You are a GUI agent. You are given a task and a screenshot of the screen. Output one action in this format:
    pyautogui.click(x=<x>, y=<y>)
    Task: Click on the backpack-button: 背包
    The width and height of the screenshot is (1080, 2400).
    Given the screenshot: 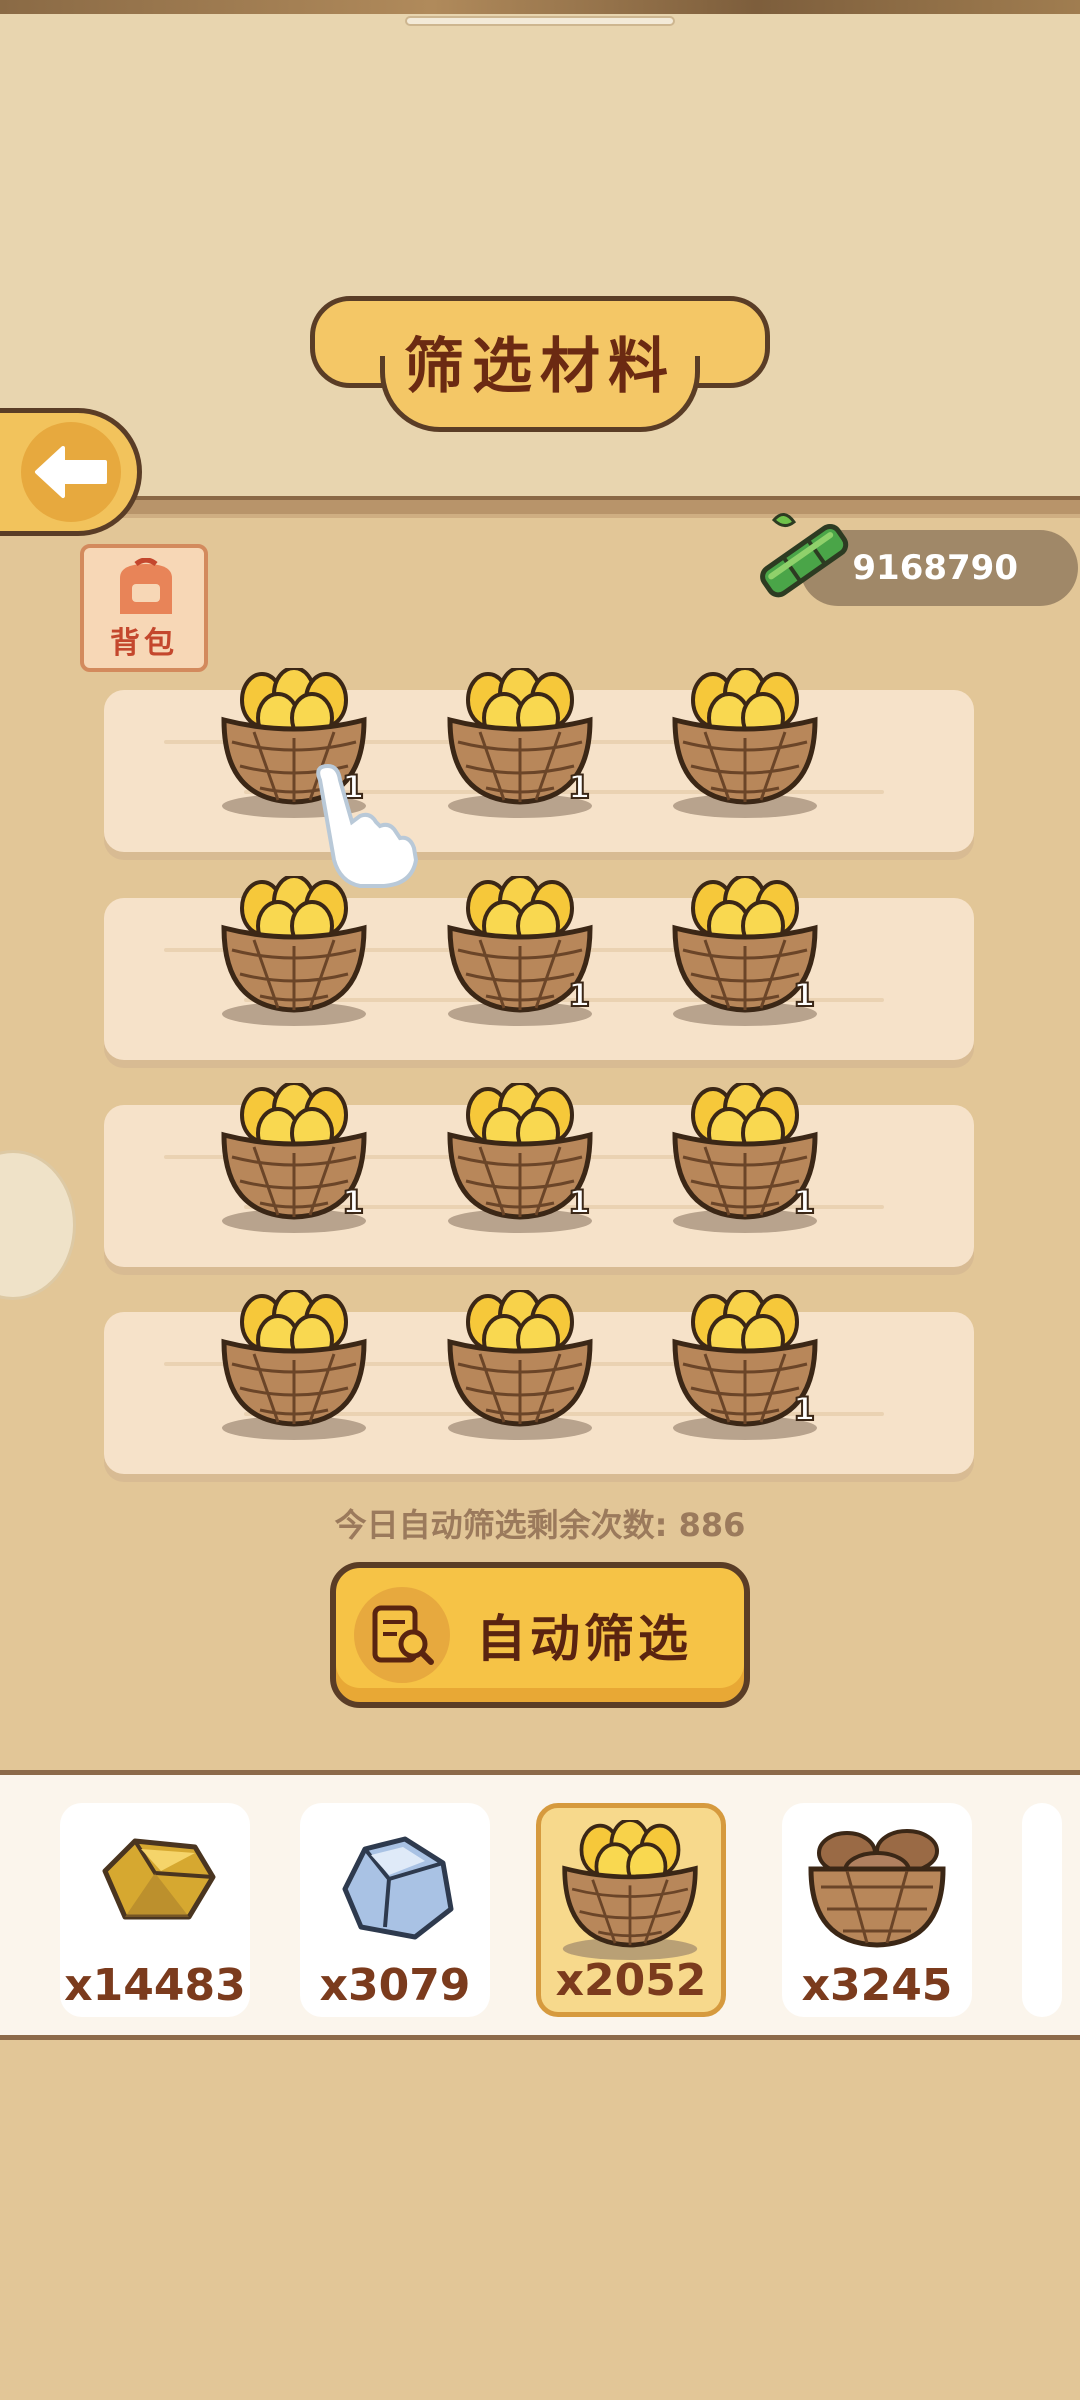 What is the action you would take?
    pyautogui.click(x=144, y=608)
    